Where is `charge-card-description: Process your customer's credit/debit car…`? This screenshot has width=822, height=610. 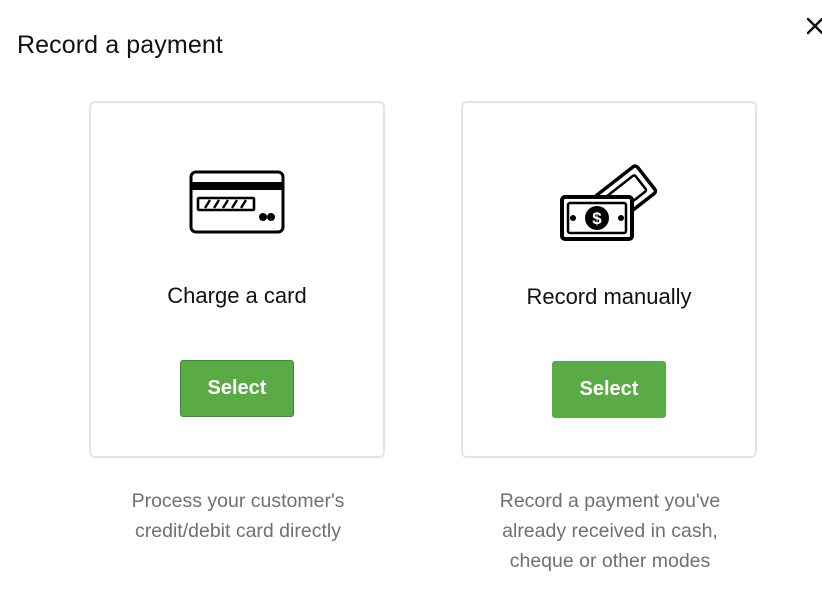 charge-card-description: Process your customer's credit/debit car… is located at coordinates (238, 516).